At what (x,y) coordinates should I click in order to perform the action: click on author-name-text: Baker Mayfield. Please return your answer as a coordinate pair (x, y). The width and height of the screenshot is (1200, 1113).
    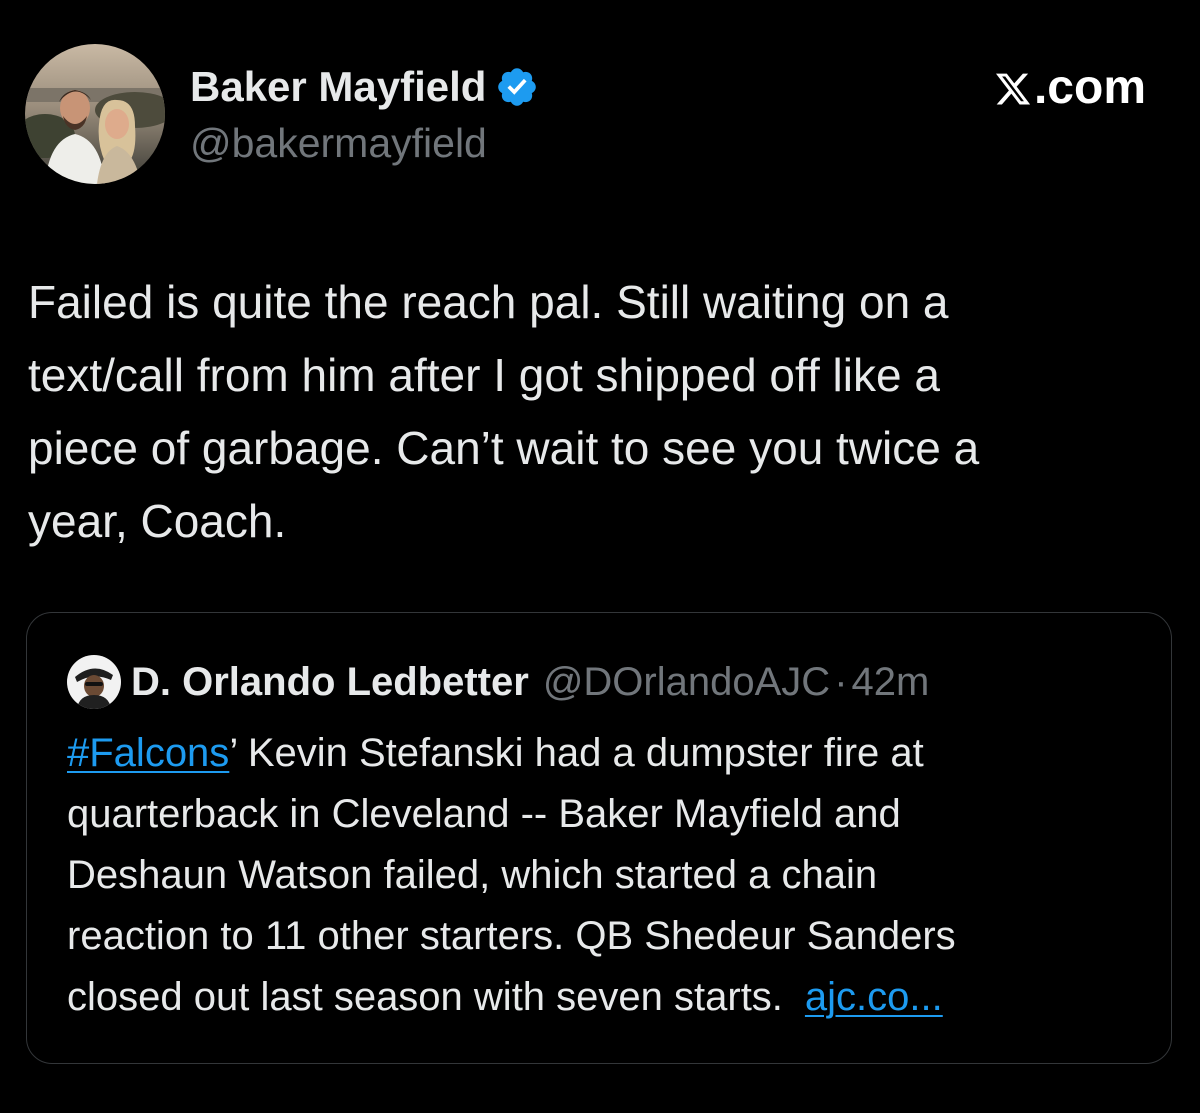
    Looking at the image, I should click on (338, 86).